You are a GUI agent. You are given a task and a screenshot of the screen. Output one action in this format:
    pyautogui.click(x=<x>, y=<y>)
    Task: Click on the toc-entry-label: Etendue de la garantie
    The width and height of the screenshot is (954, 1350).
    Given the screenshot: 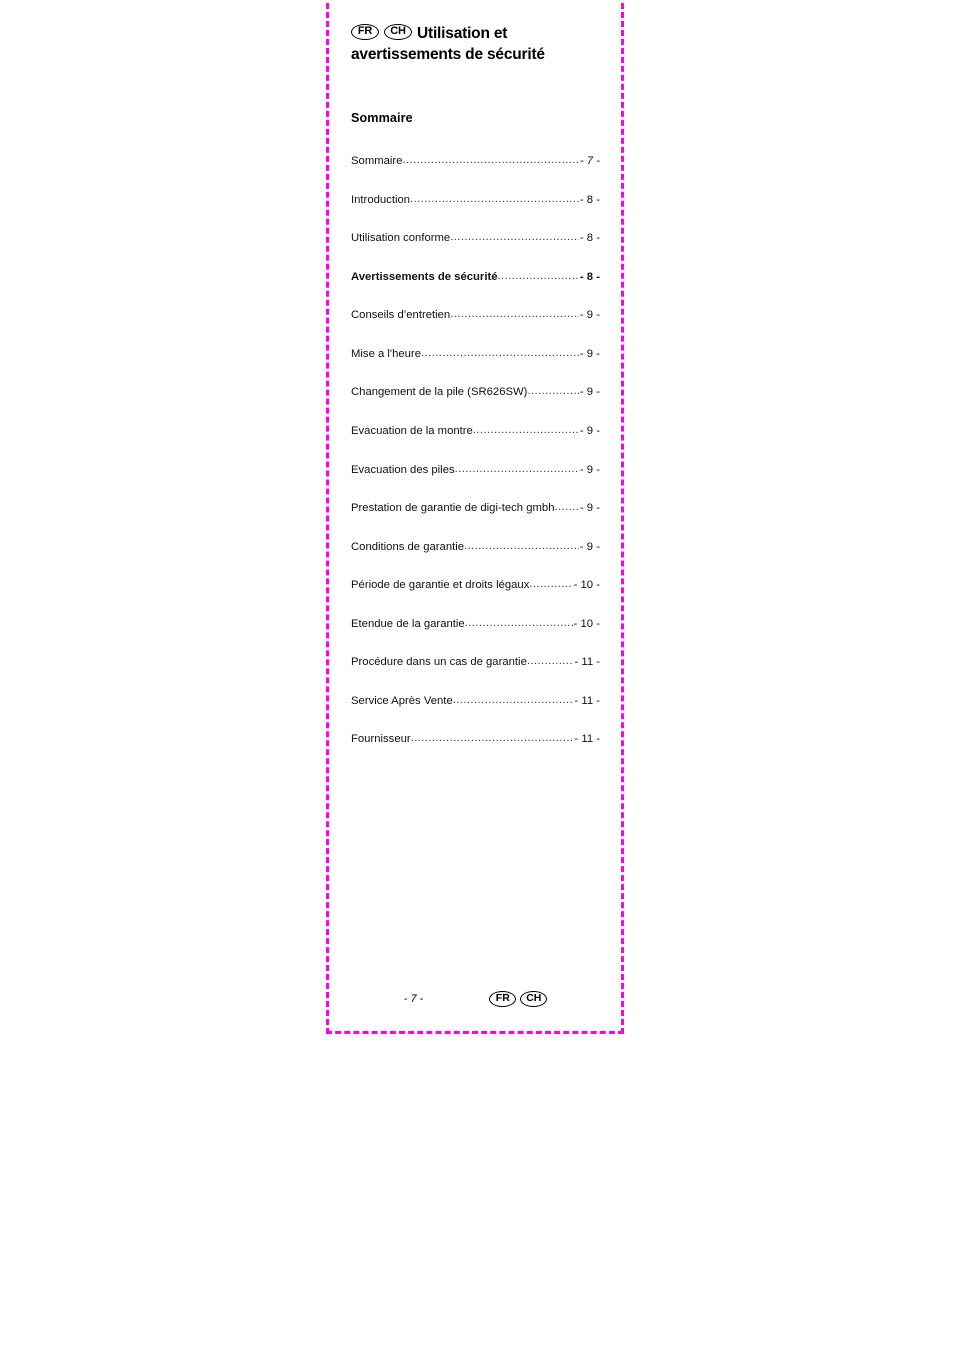 What is the action you would take?
    pyautogui.click(x=408, y=623)
    